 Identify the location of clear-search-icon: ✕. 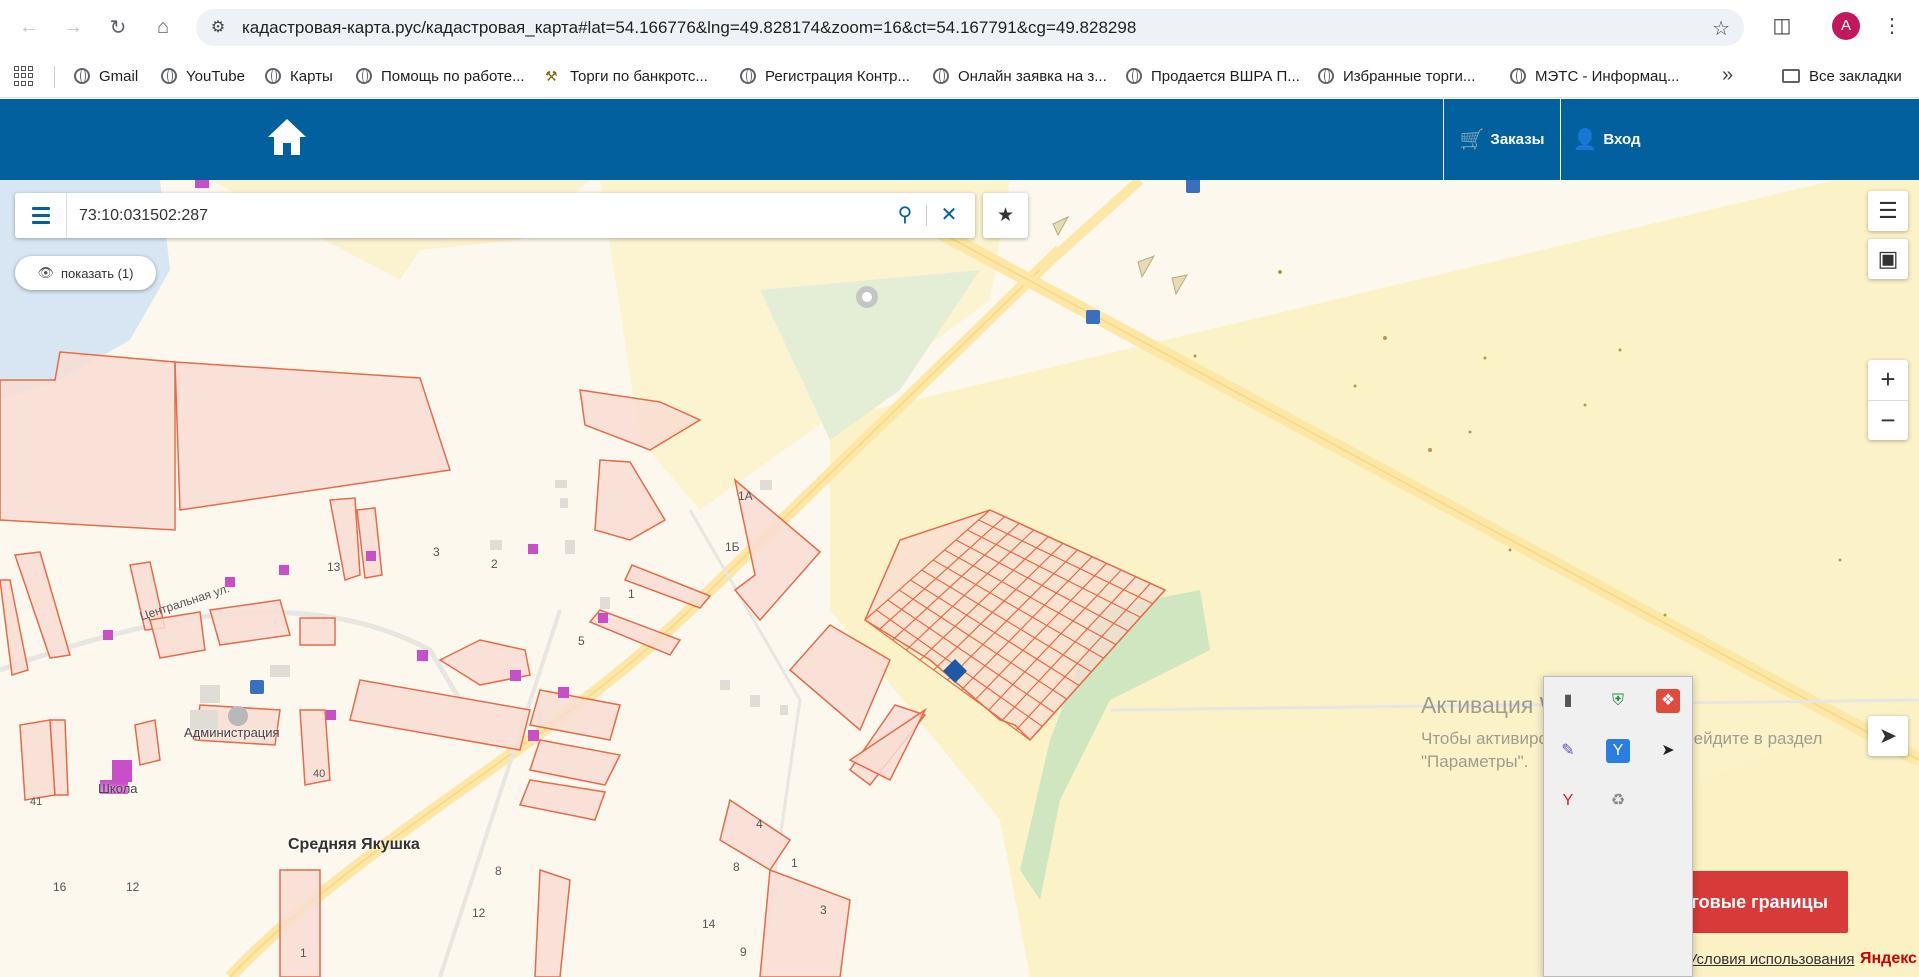
(949, 215).